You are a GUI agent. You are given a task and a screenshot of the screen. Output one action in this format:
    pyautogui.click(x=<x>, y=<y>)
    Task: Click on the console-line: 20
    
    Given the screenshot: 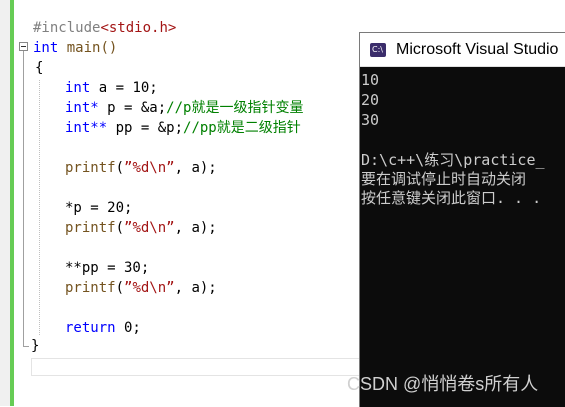 What is the action you would take?
    pyautogui.click(x=370, y=100)
    